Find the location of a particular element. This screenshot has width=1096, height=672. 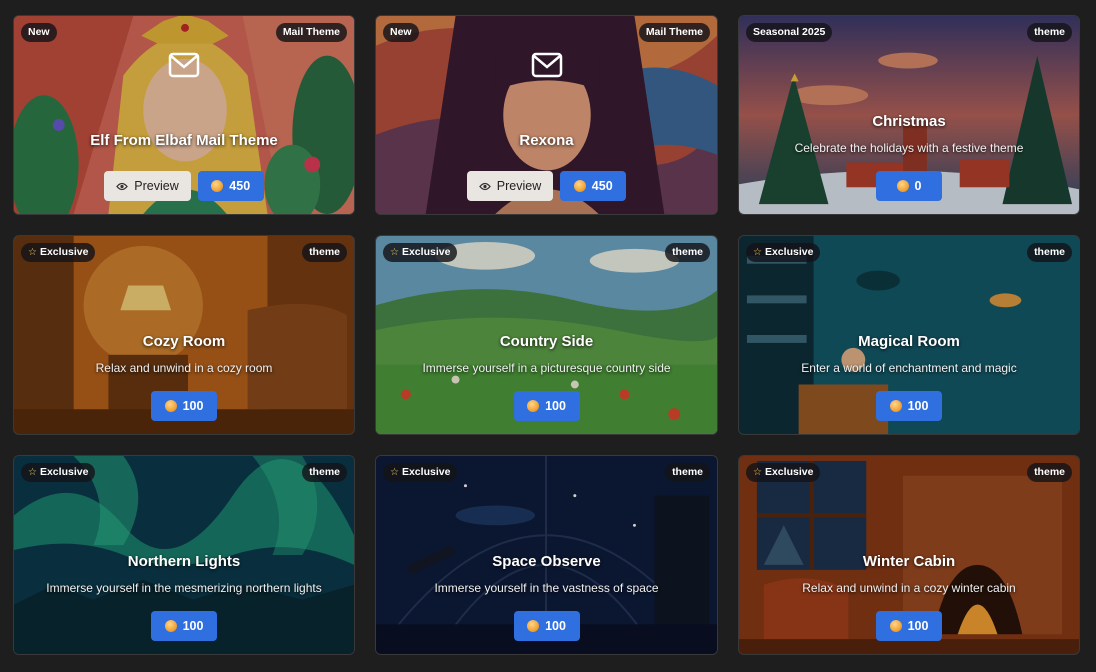

card-description: Relax and unwind in a cozy winter cabin is located at coordinates (909, 588).